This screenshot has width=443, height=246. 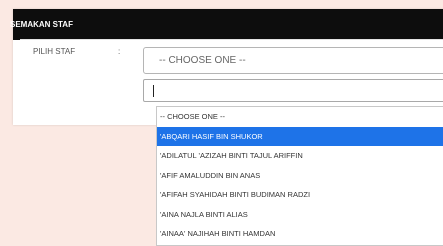 What do you see at coordinates (231, 39) in the screenshot?
I see `divider` at bounding box center [231, 39].